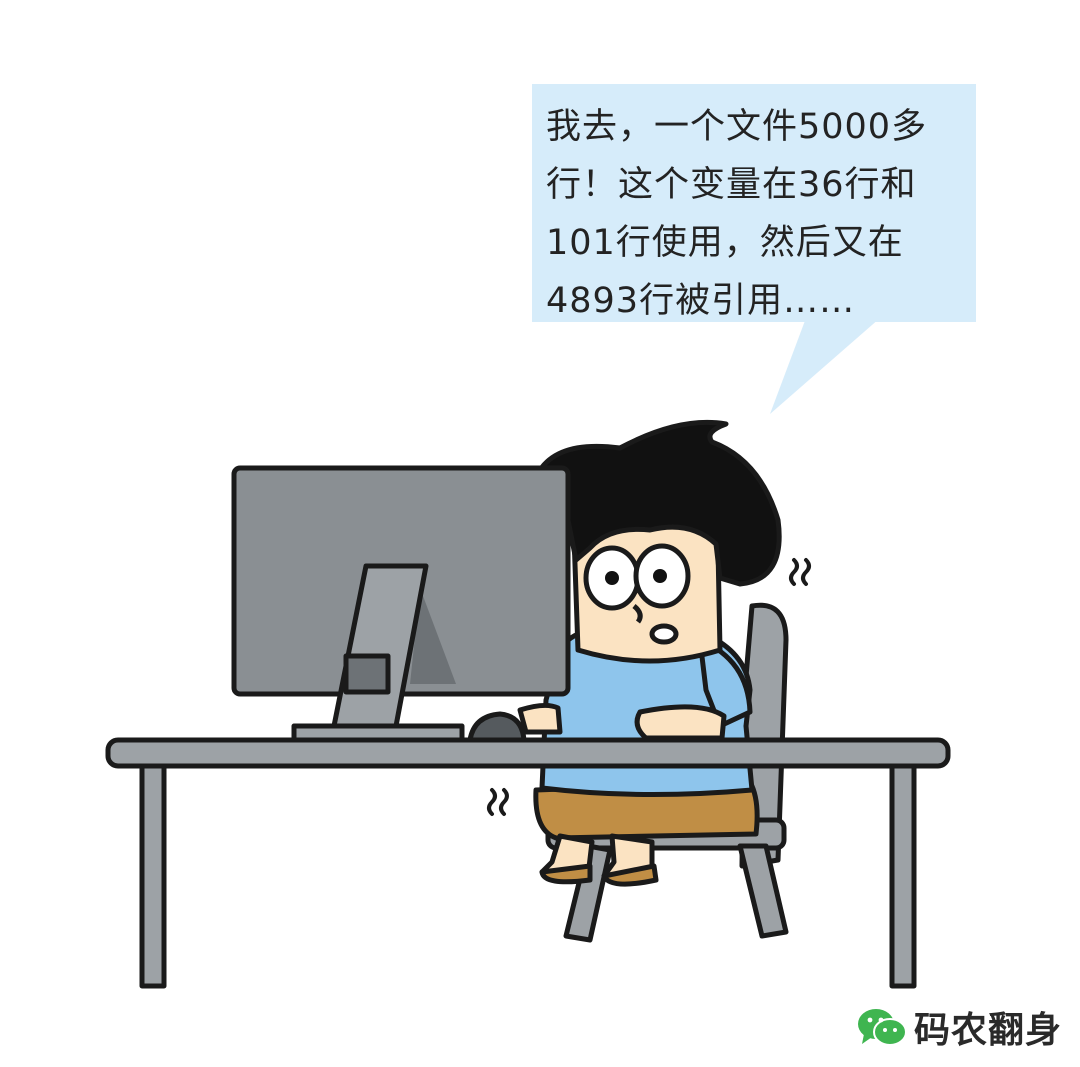  What do you see at coordinates (497, 727) in the screenshot?
I see `mouse` at bounding box center [497, 727].